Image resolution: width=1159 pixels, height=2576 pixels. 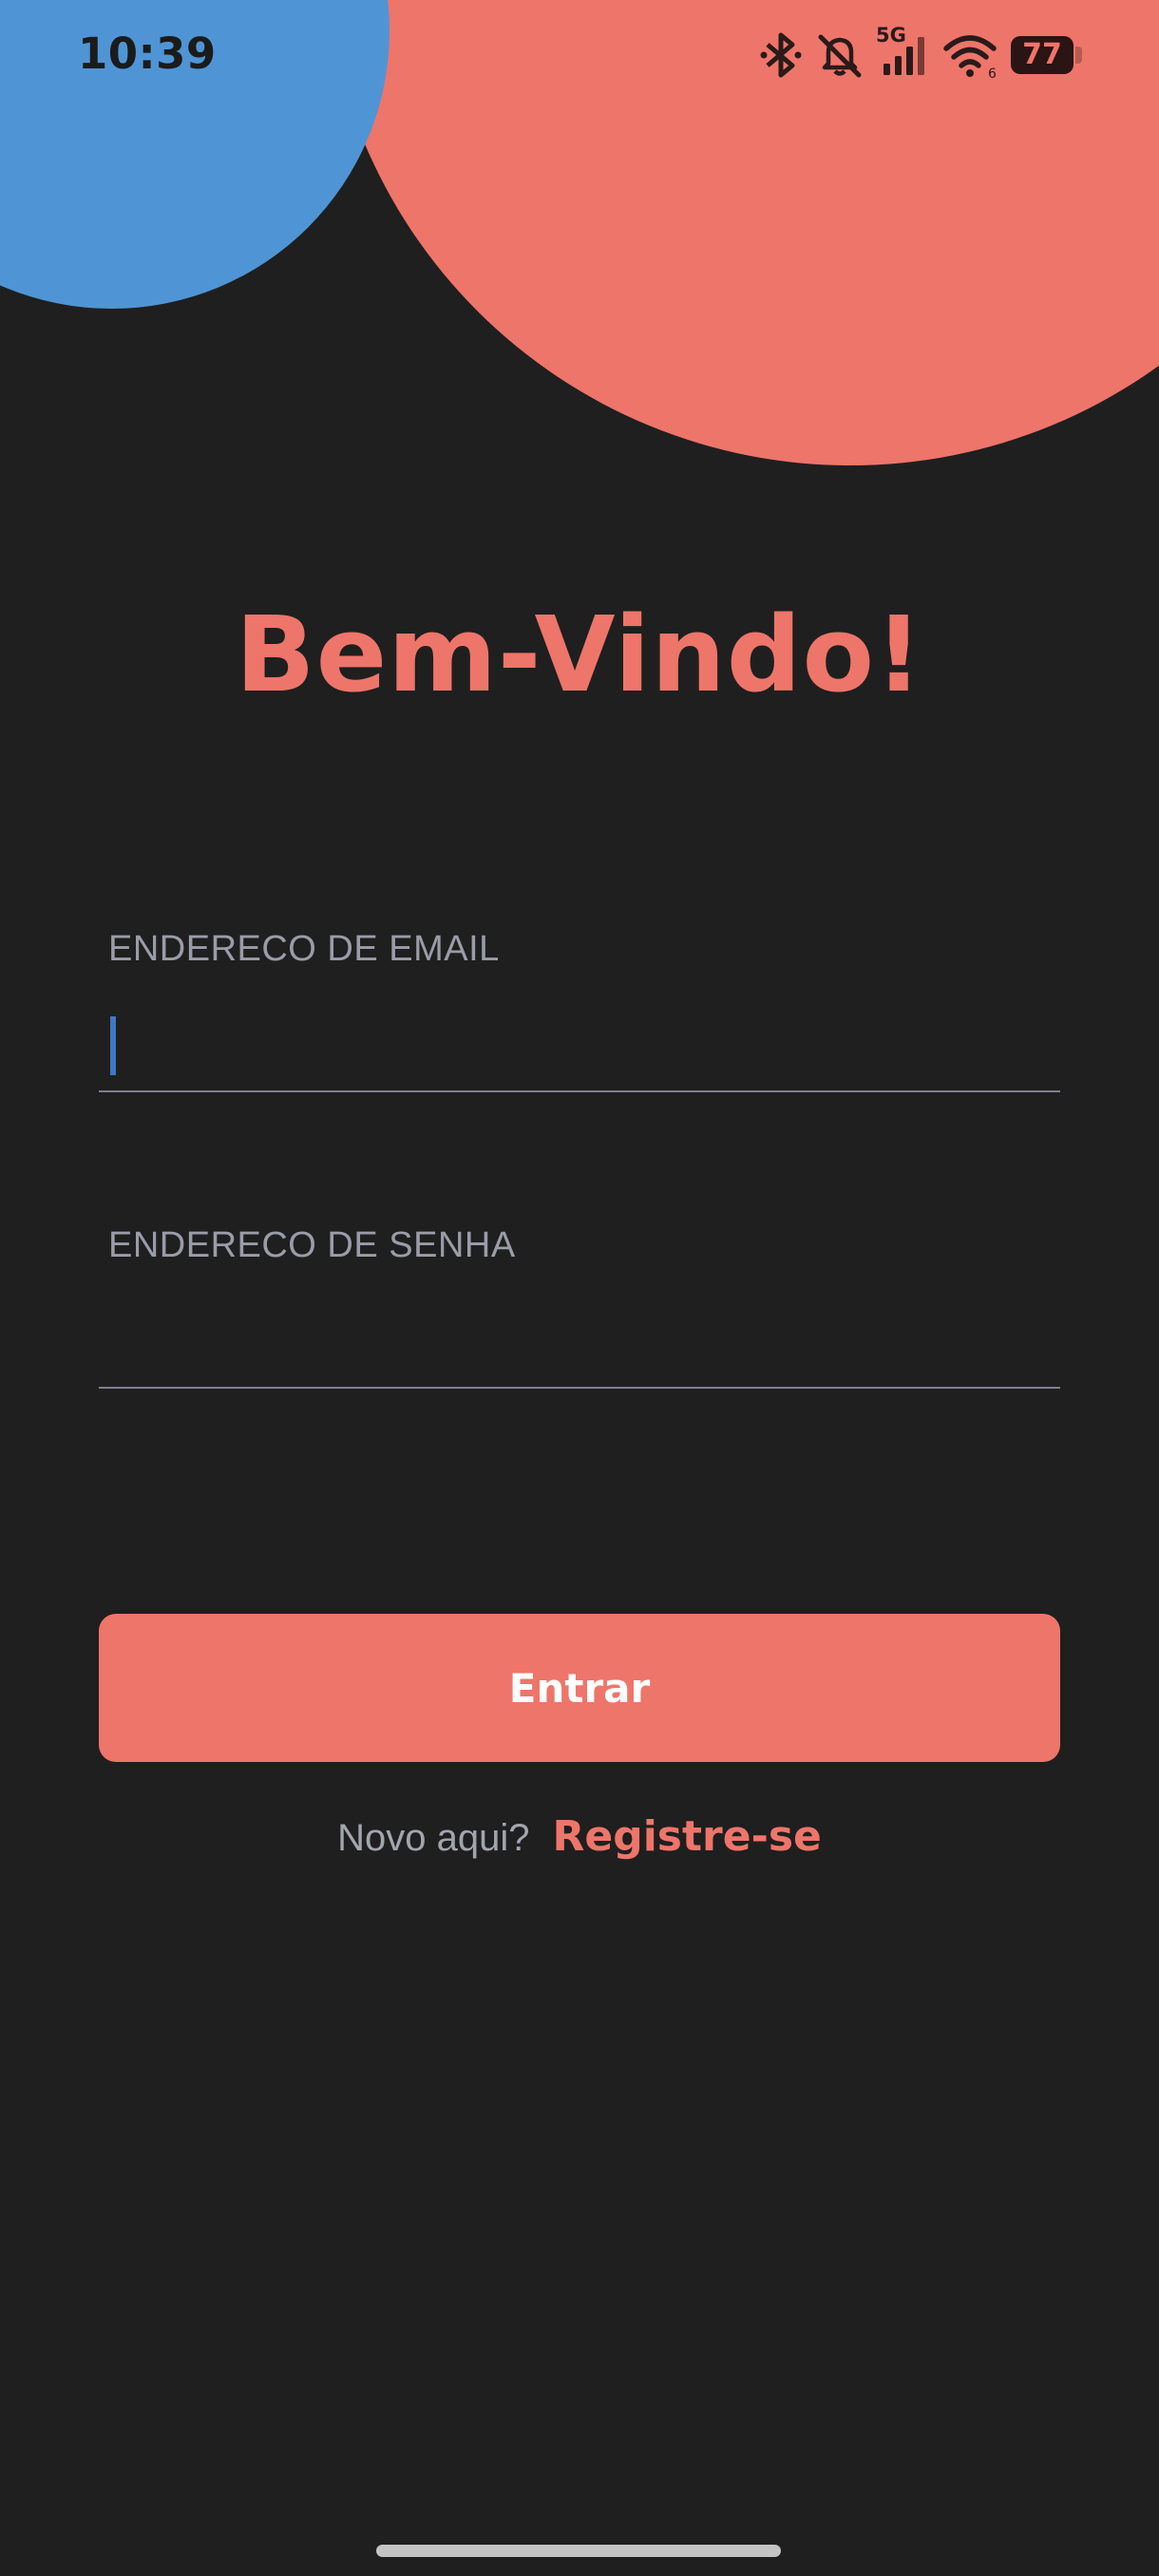 What do you see at coordinates (992, 72) in the screenshot?
I see `svg-text: 6` at bounding box center [992, 72].